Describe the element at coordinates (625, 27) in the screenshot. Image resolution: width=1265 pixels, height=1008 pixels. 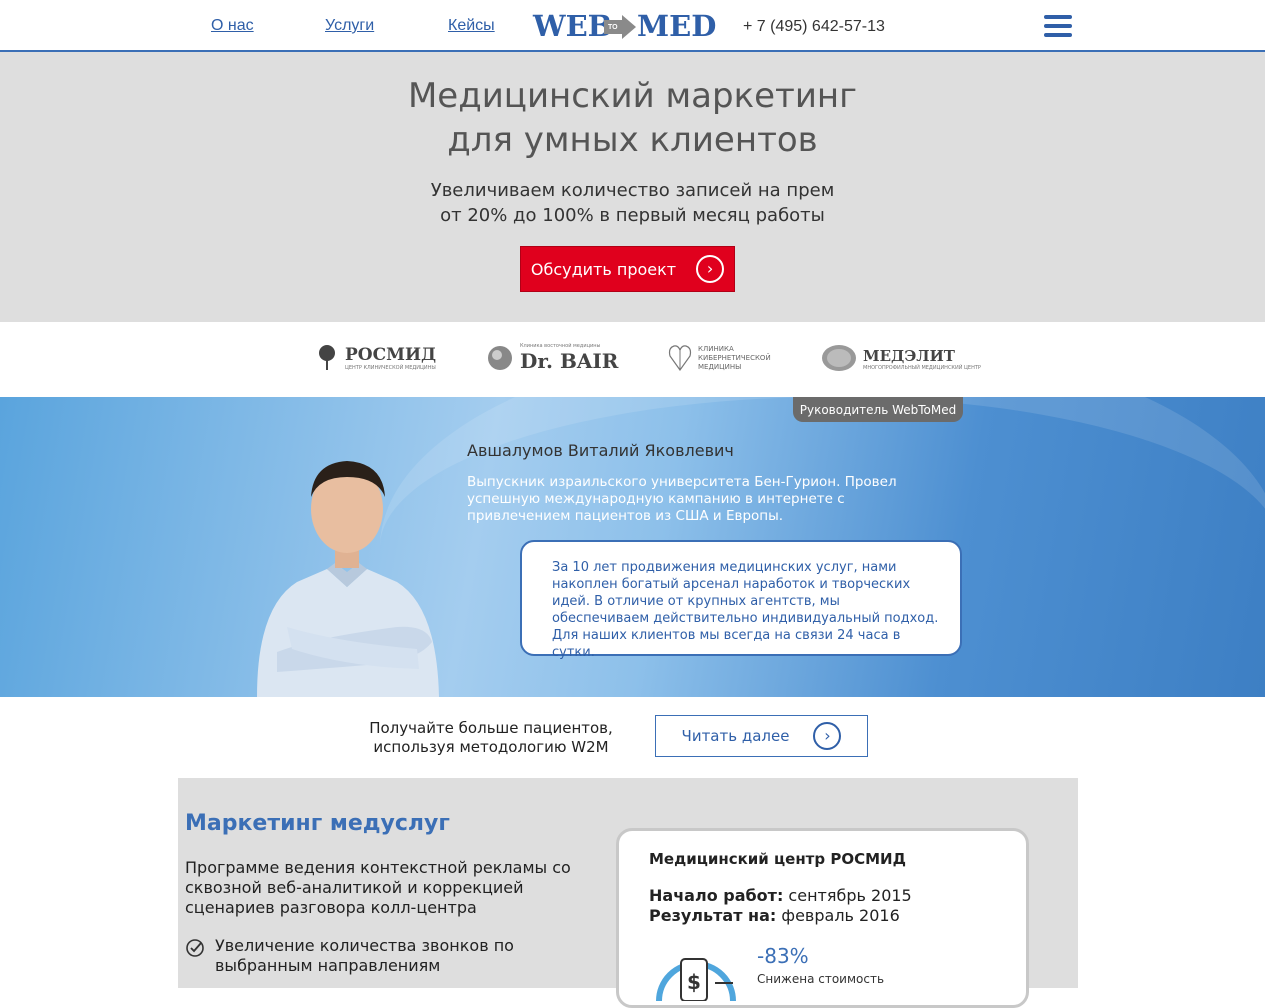
I see `site-logo: WEB TO MED` at that location.